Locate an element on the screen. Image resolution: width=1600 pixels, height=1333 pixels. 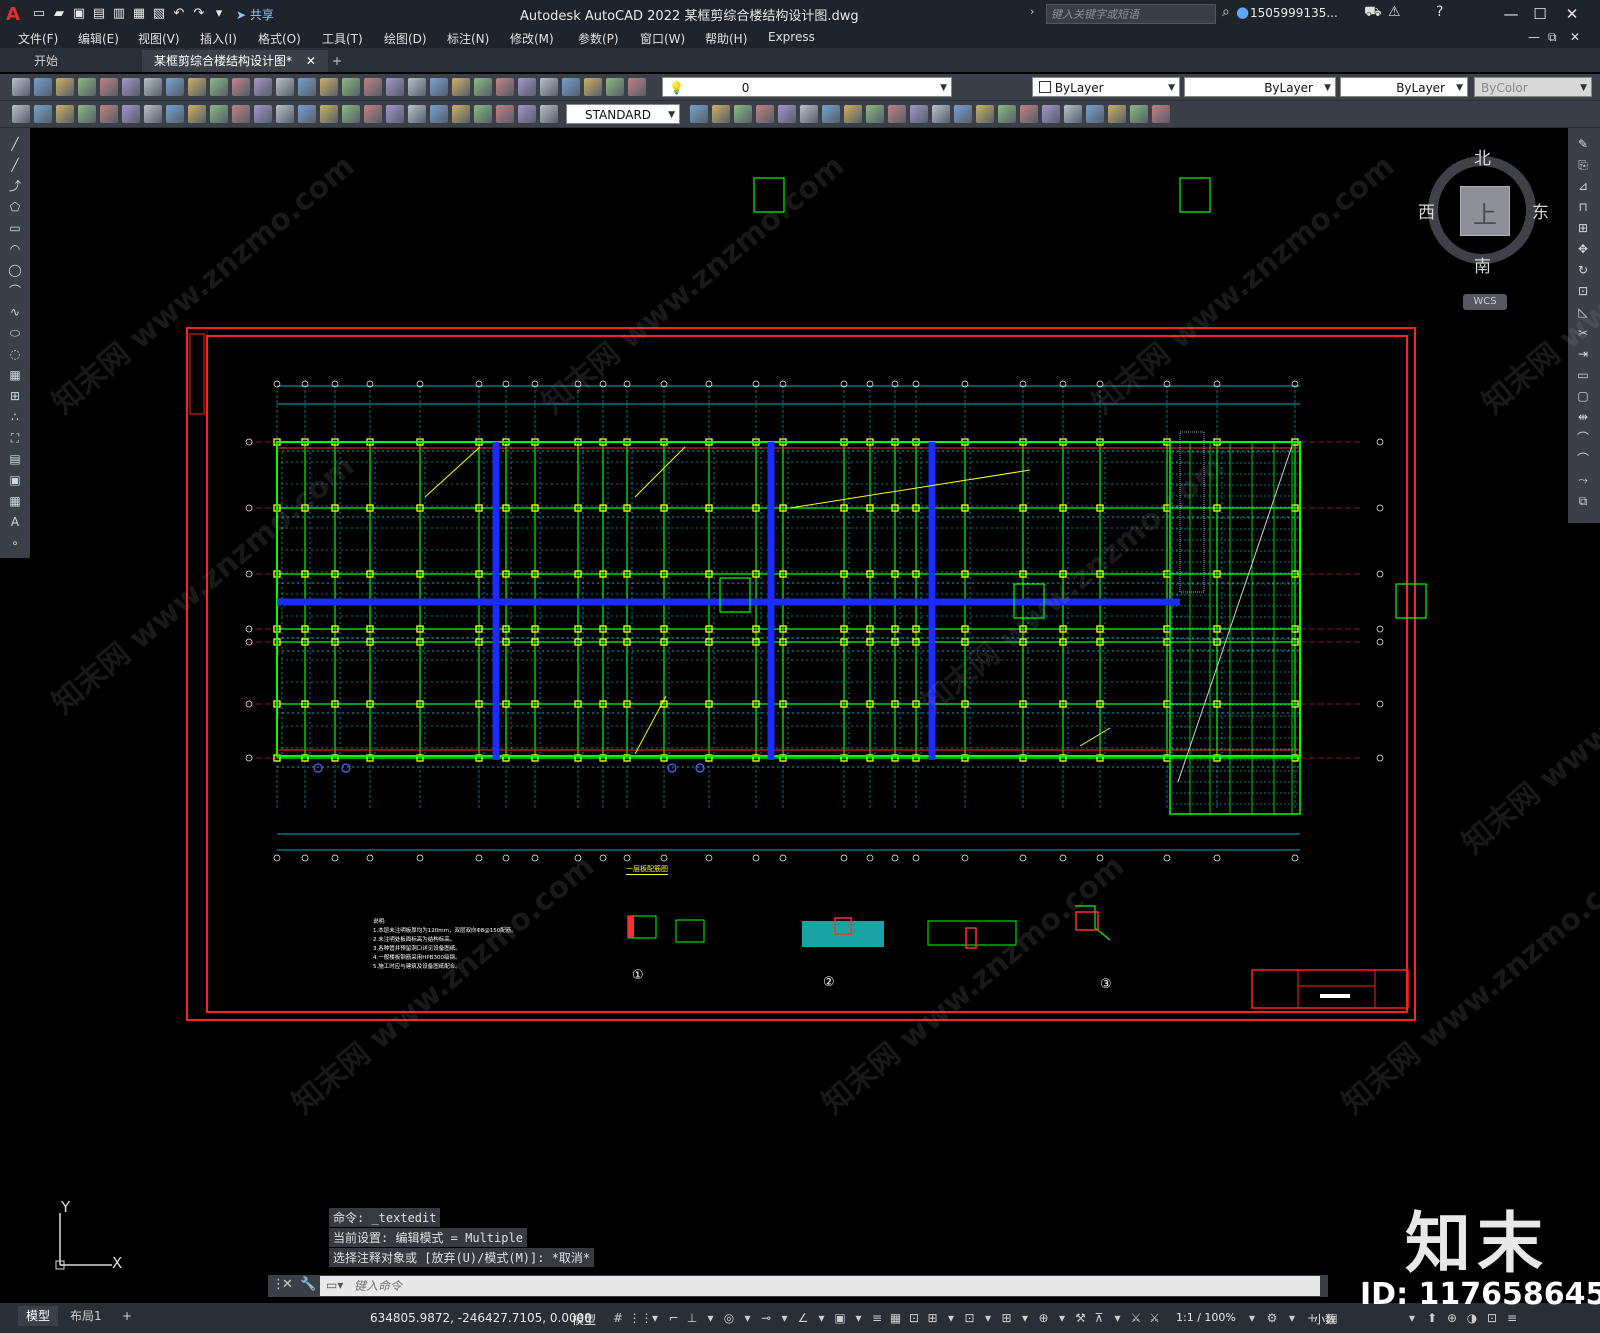
search-input: 键入关键字或短语 is located at coordinates (1131, 14).